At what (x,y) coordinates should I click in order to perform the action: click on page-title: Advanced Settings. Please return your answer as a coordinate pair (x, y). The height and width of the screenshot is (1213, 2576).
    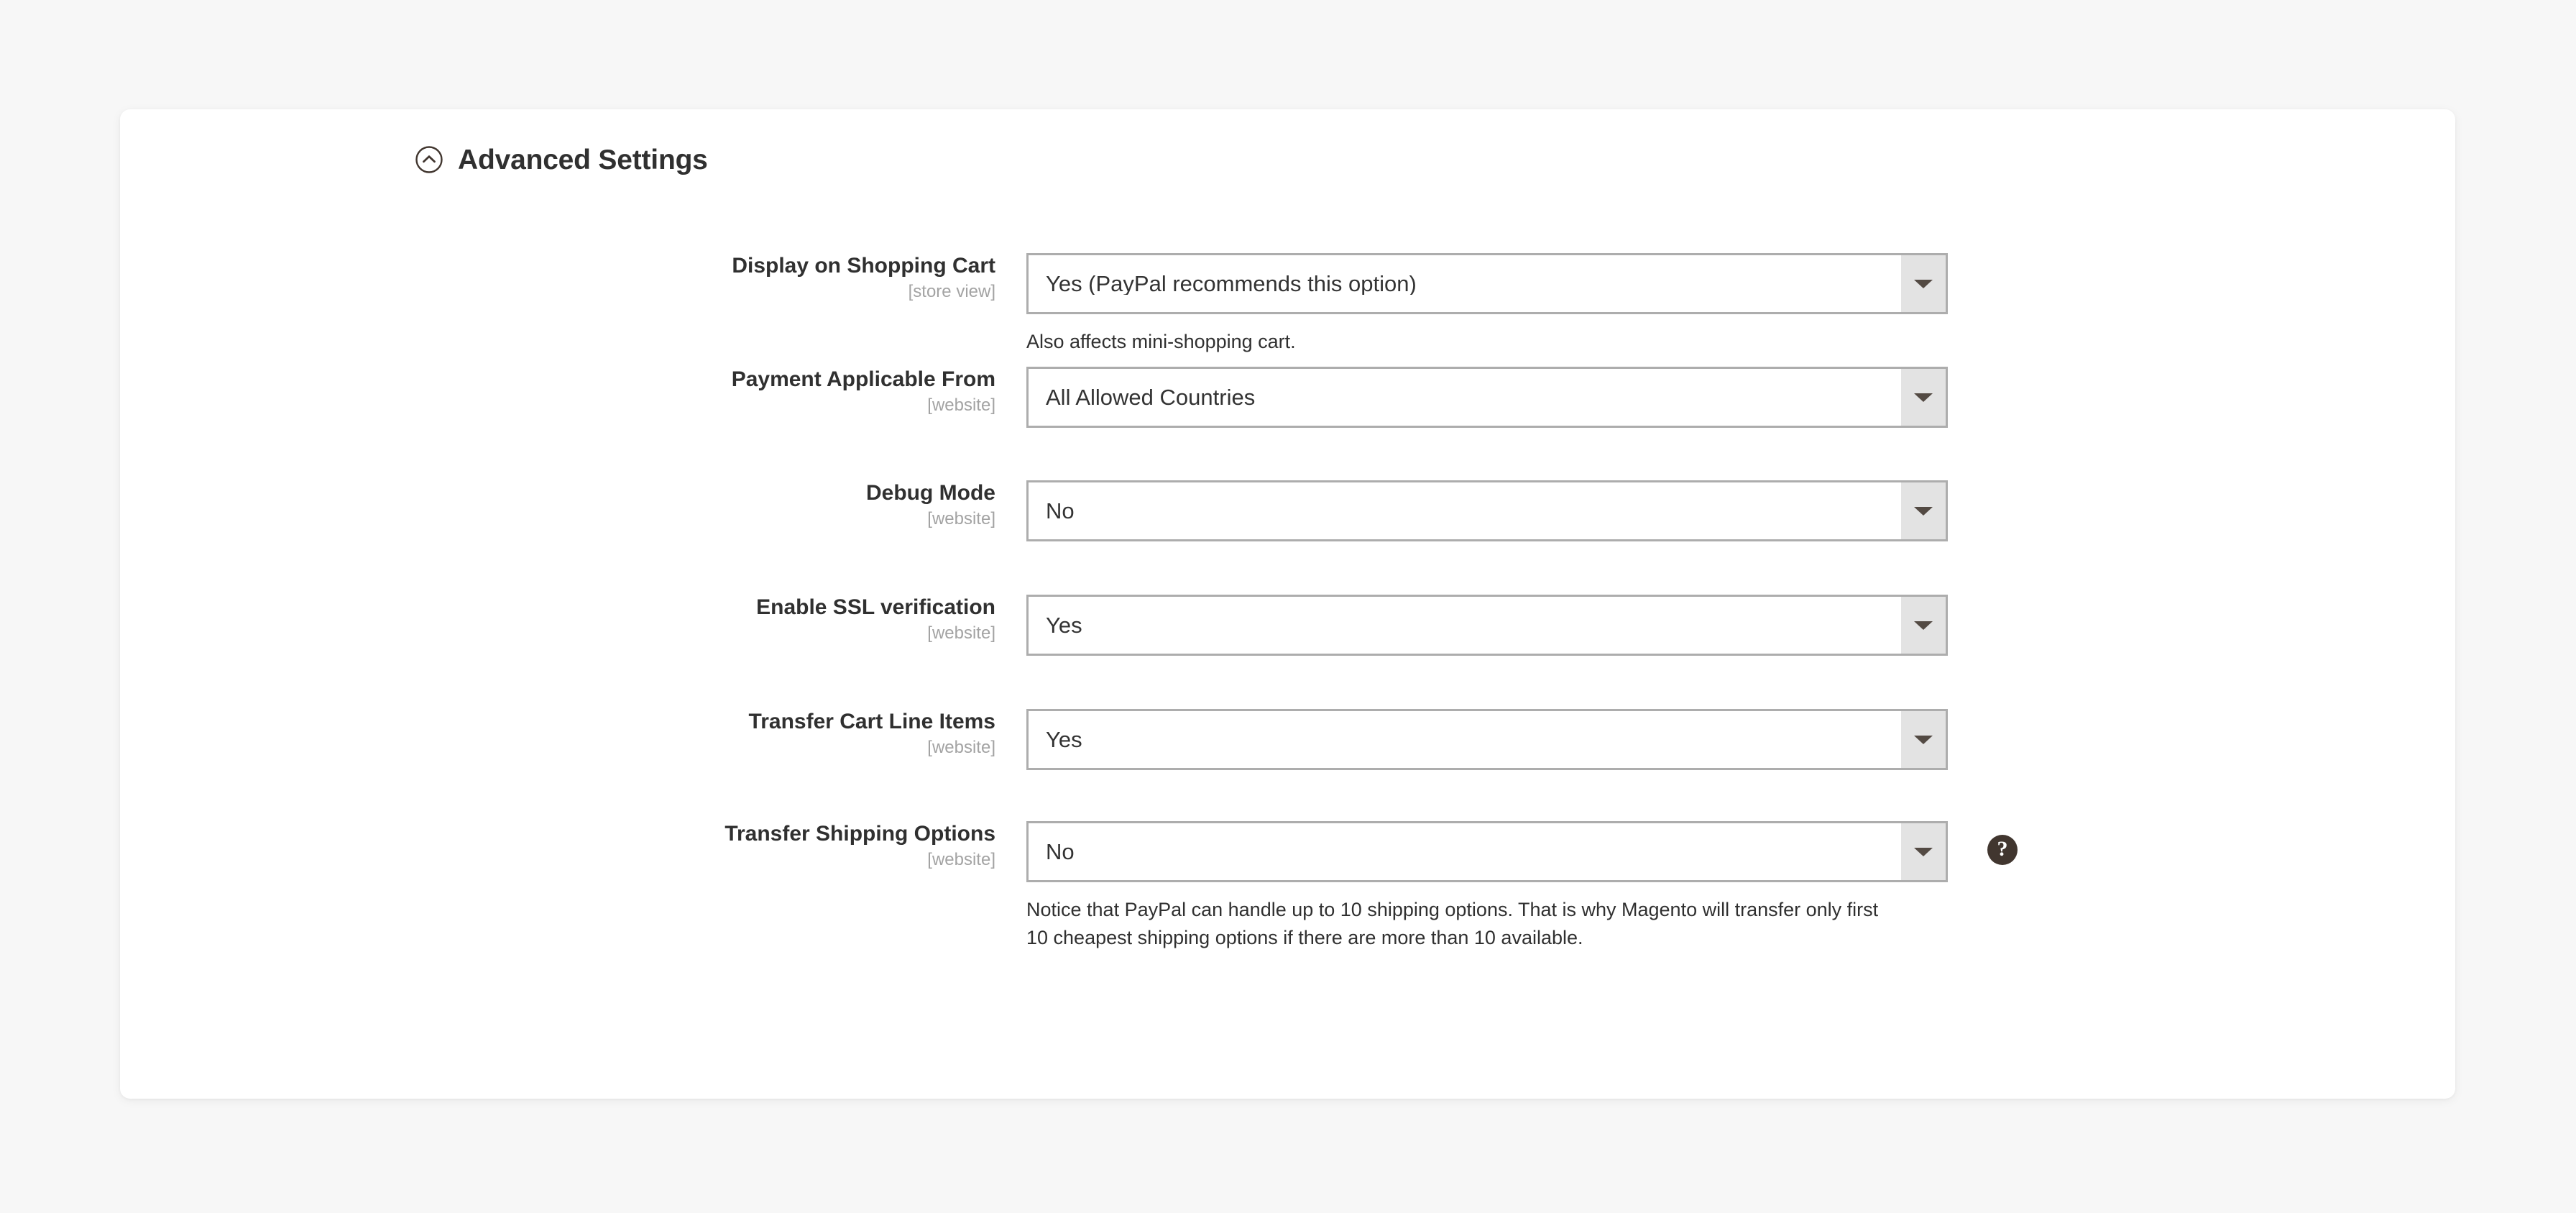
    Looking at the image, I should click on (583, 159).